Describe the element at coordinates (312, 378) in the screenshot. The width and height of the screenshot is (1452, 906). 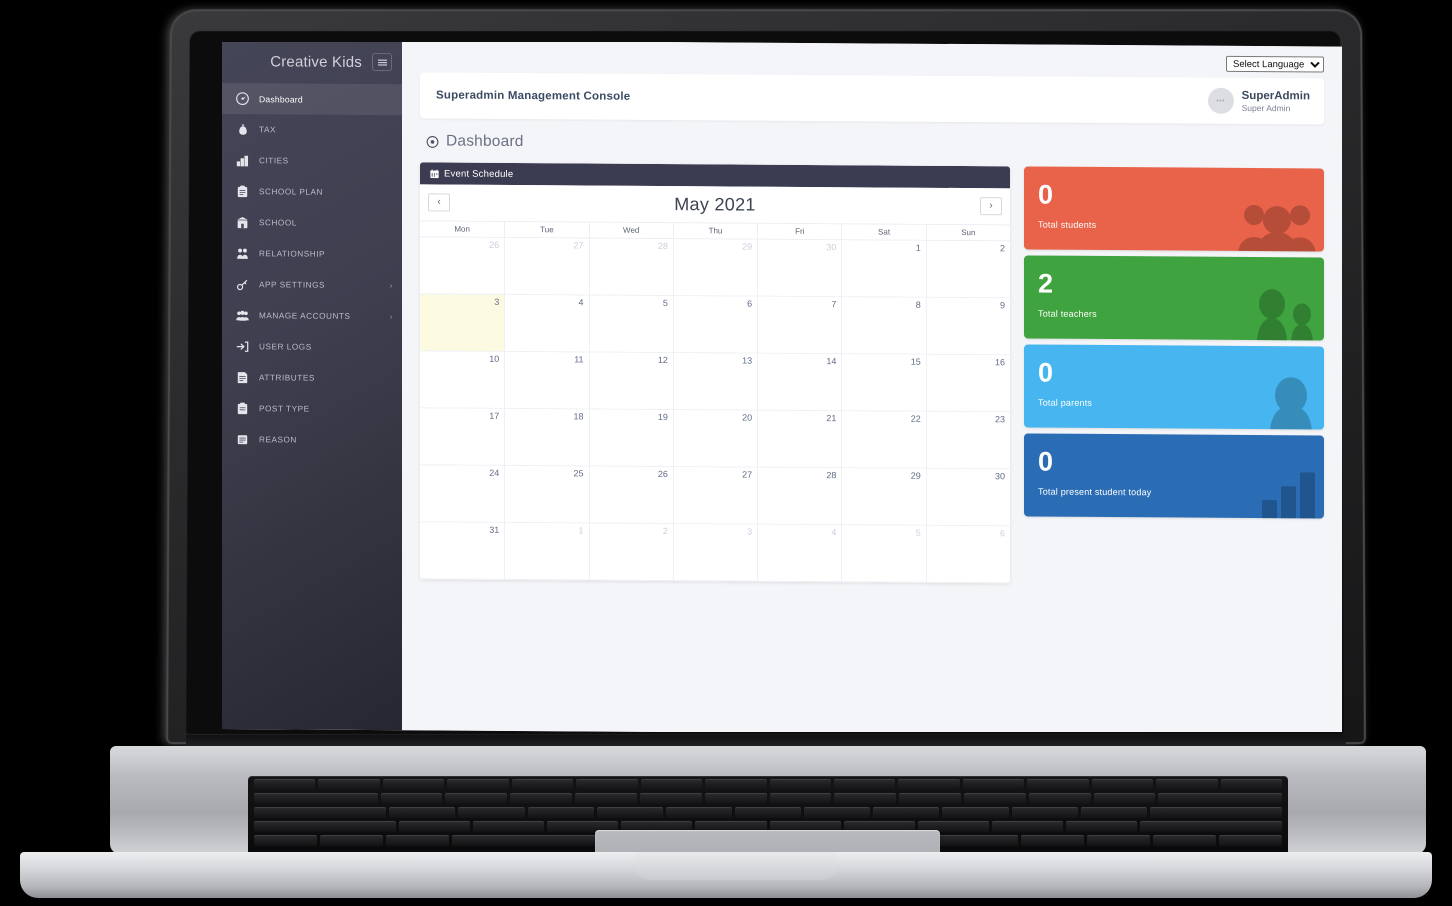
I see `sidebar-item-attributes: ATTRIBUTES` at that location.